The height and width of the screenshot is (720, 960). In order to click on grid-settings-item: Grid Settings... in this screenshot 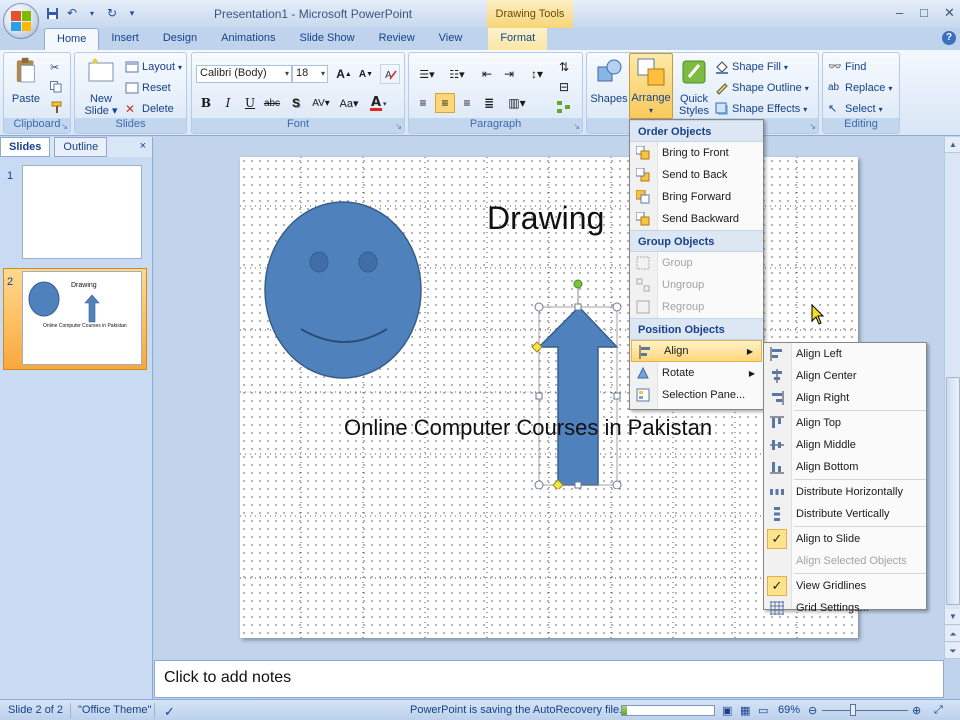, I will do `click(845, 608)`.